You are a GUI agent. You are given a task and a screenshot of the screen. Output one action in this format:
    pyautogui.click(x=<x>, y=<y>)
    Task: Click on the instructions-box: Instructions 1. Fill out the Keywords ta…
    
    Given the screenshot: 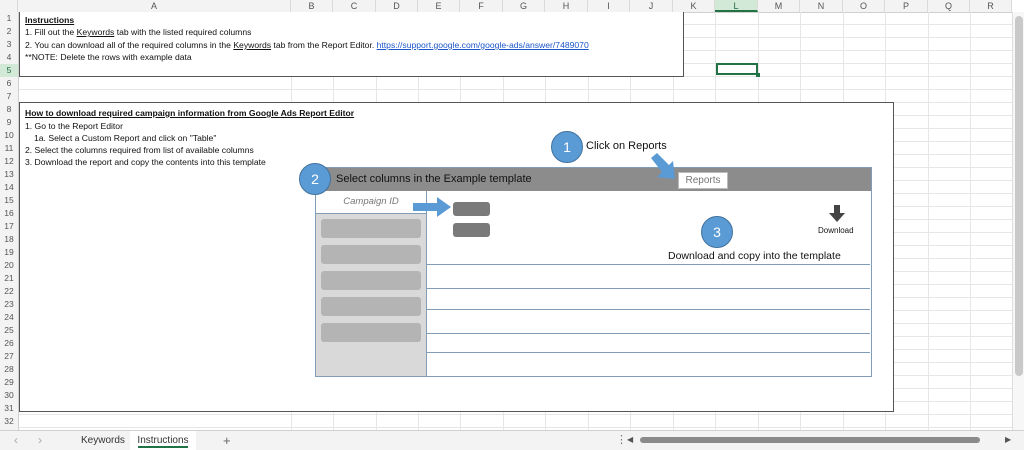 What is the action you would take?
    pyautogui.click(x=351, y=44)
    